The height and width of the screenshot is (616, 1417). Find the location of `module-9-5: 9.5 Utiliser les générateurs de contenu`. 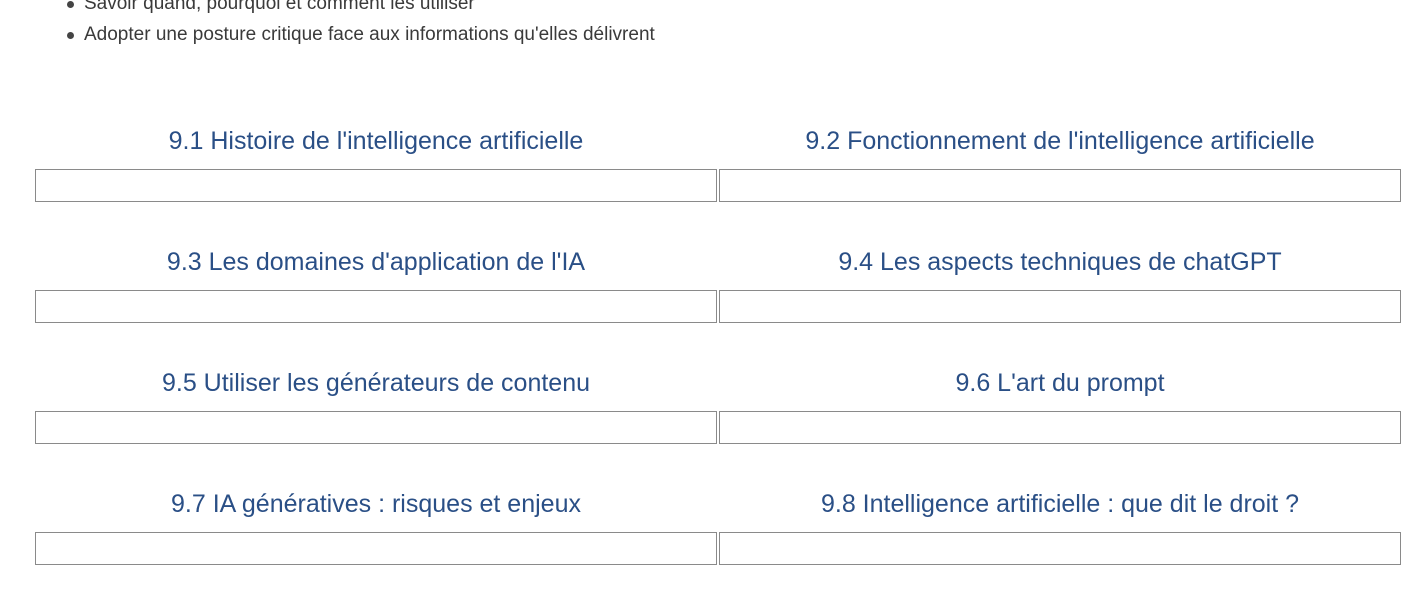

module-9-5: 9.5 Utiliser les générateurs de contenu is located at coordinates (376, 415).